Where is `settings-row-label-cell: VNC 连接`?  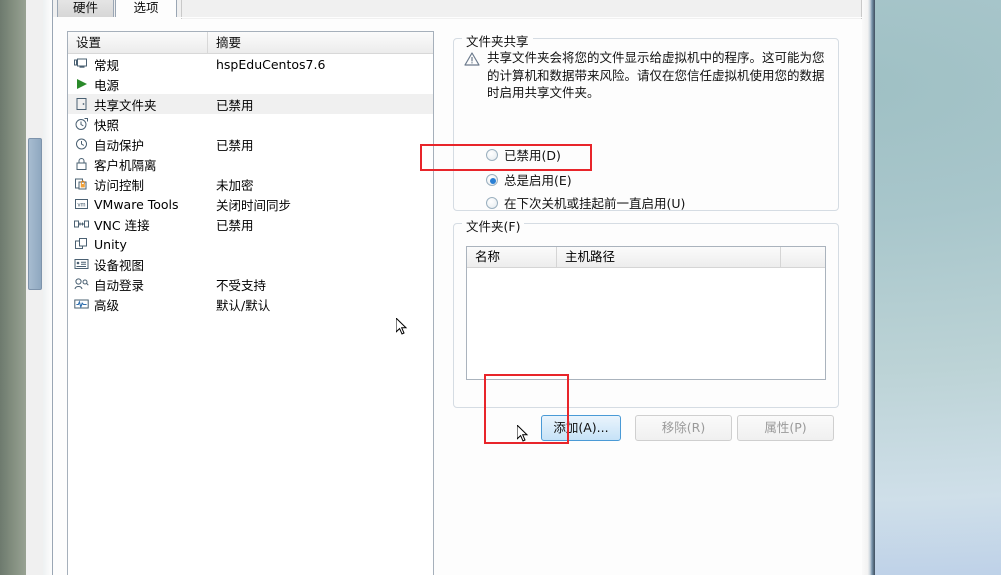
settings-row-label-cell: VNC 连接 is located at coordinates (138, 224).